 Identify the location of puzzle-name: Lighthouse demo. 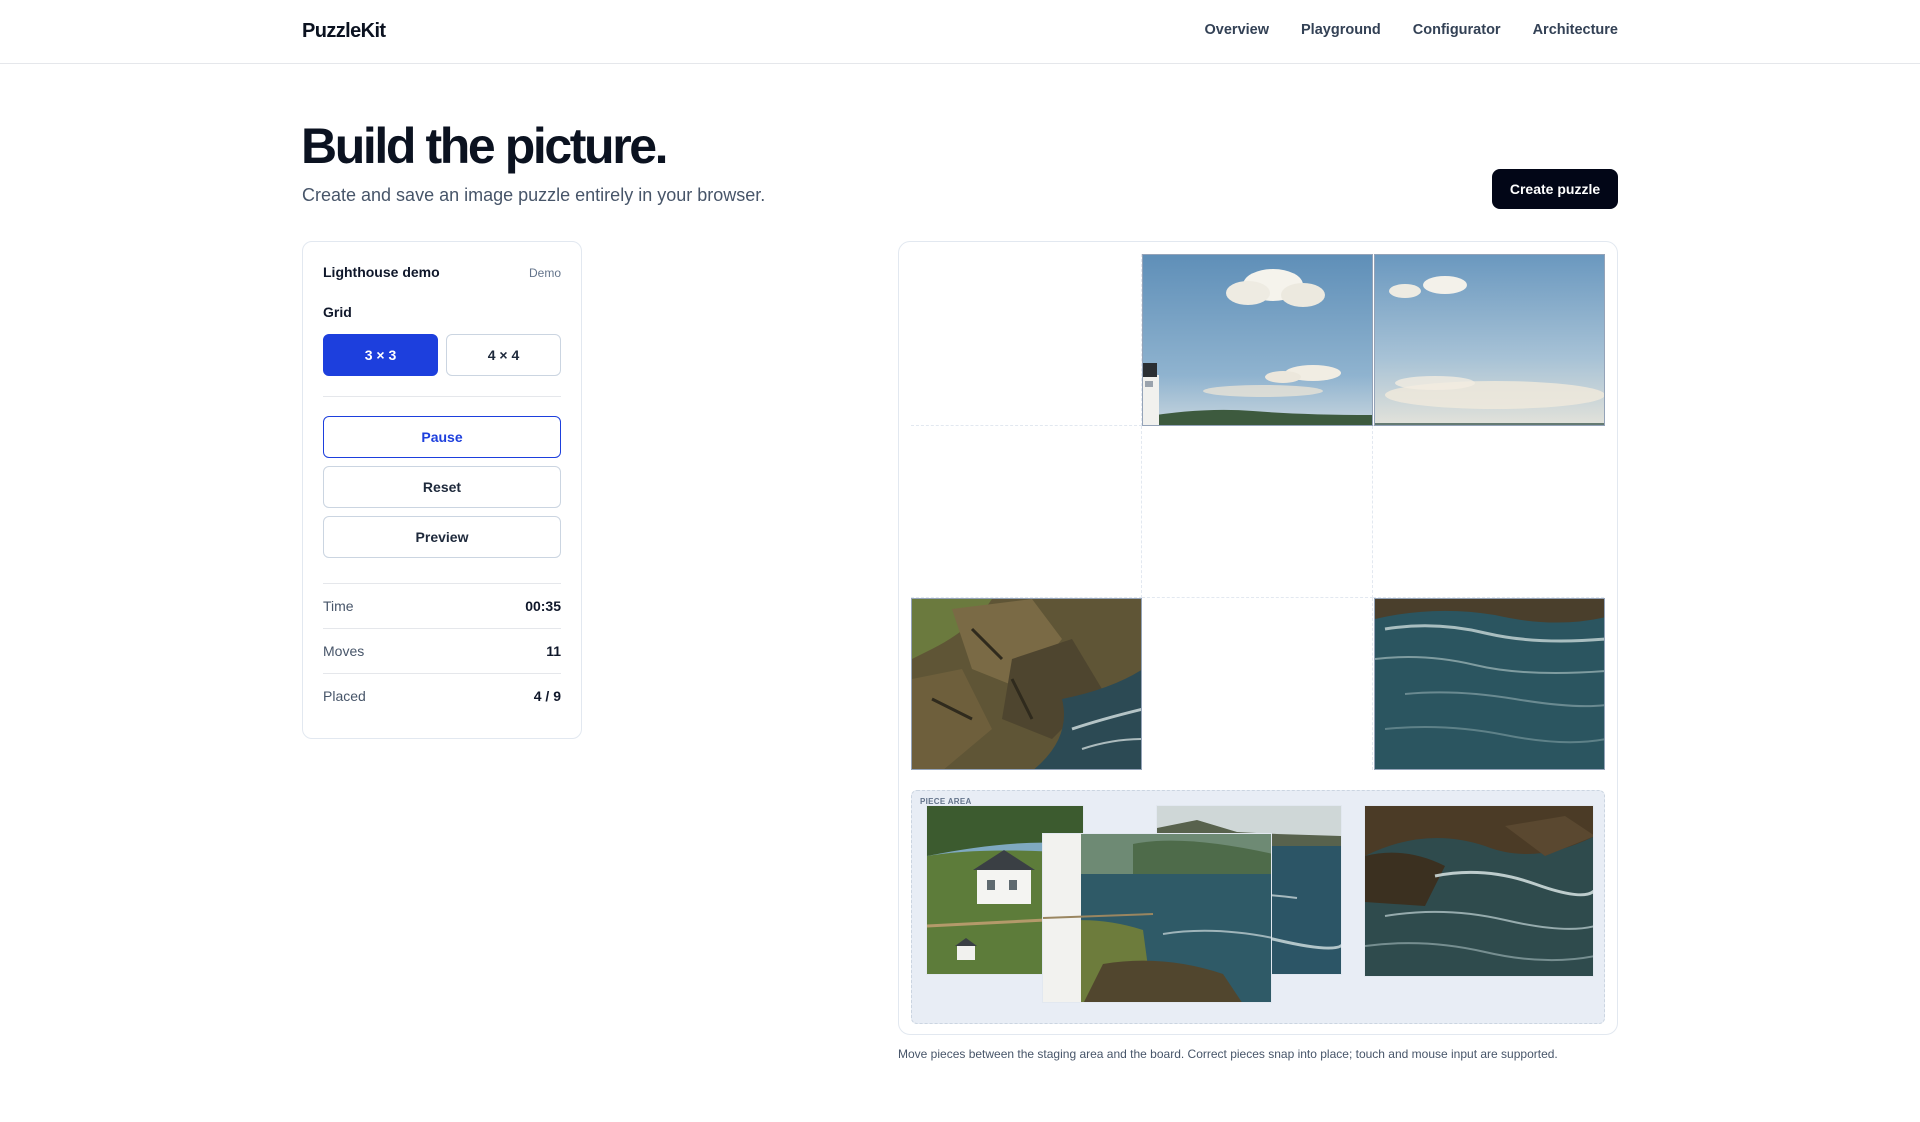
(381, 272).